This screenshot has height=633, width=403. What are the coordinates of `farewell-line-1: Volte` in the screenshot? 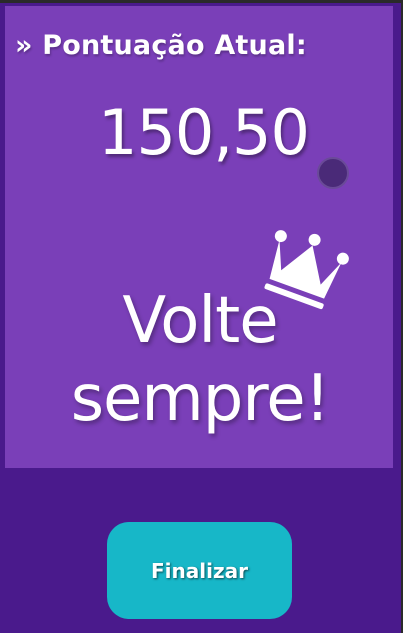 It's located at (200, 321).